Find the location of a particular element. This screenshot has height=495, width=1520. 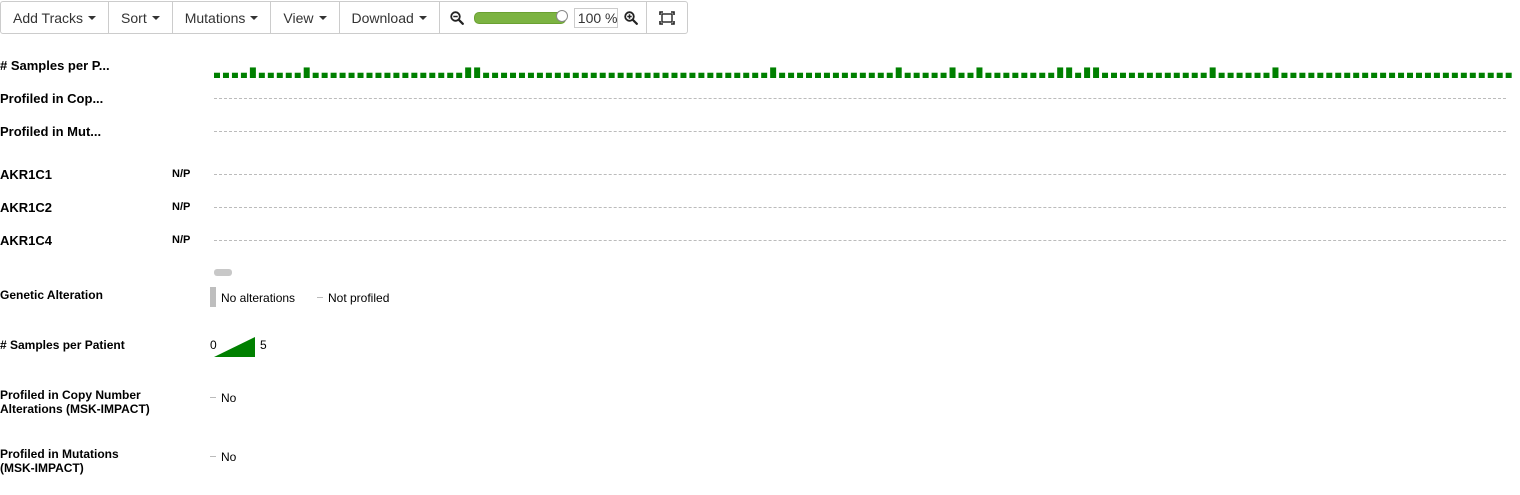

gene-track-label-akr1c1: AKR1C1 is located at coordinates (26, 174).